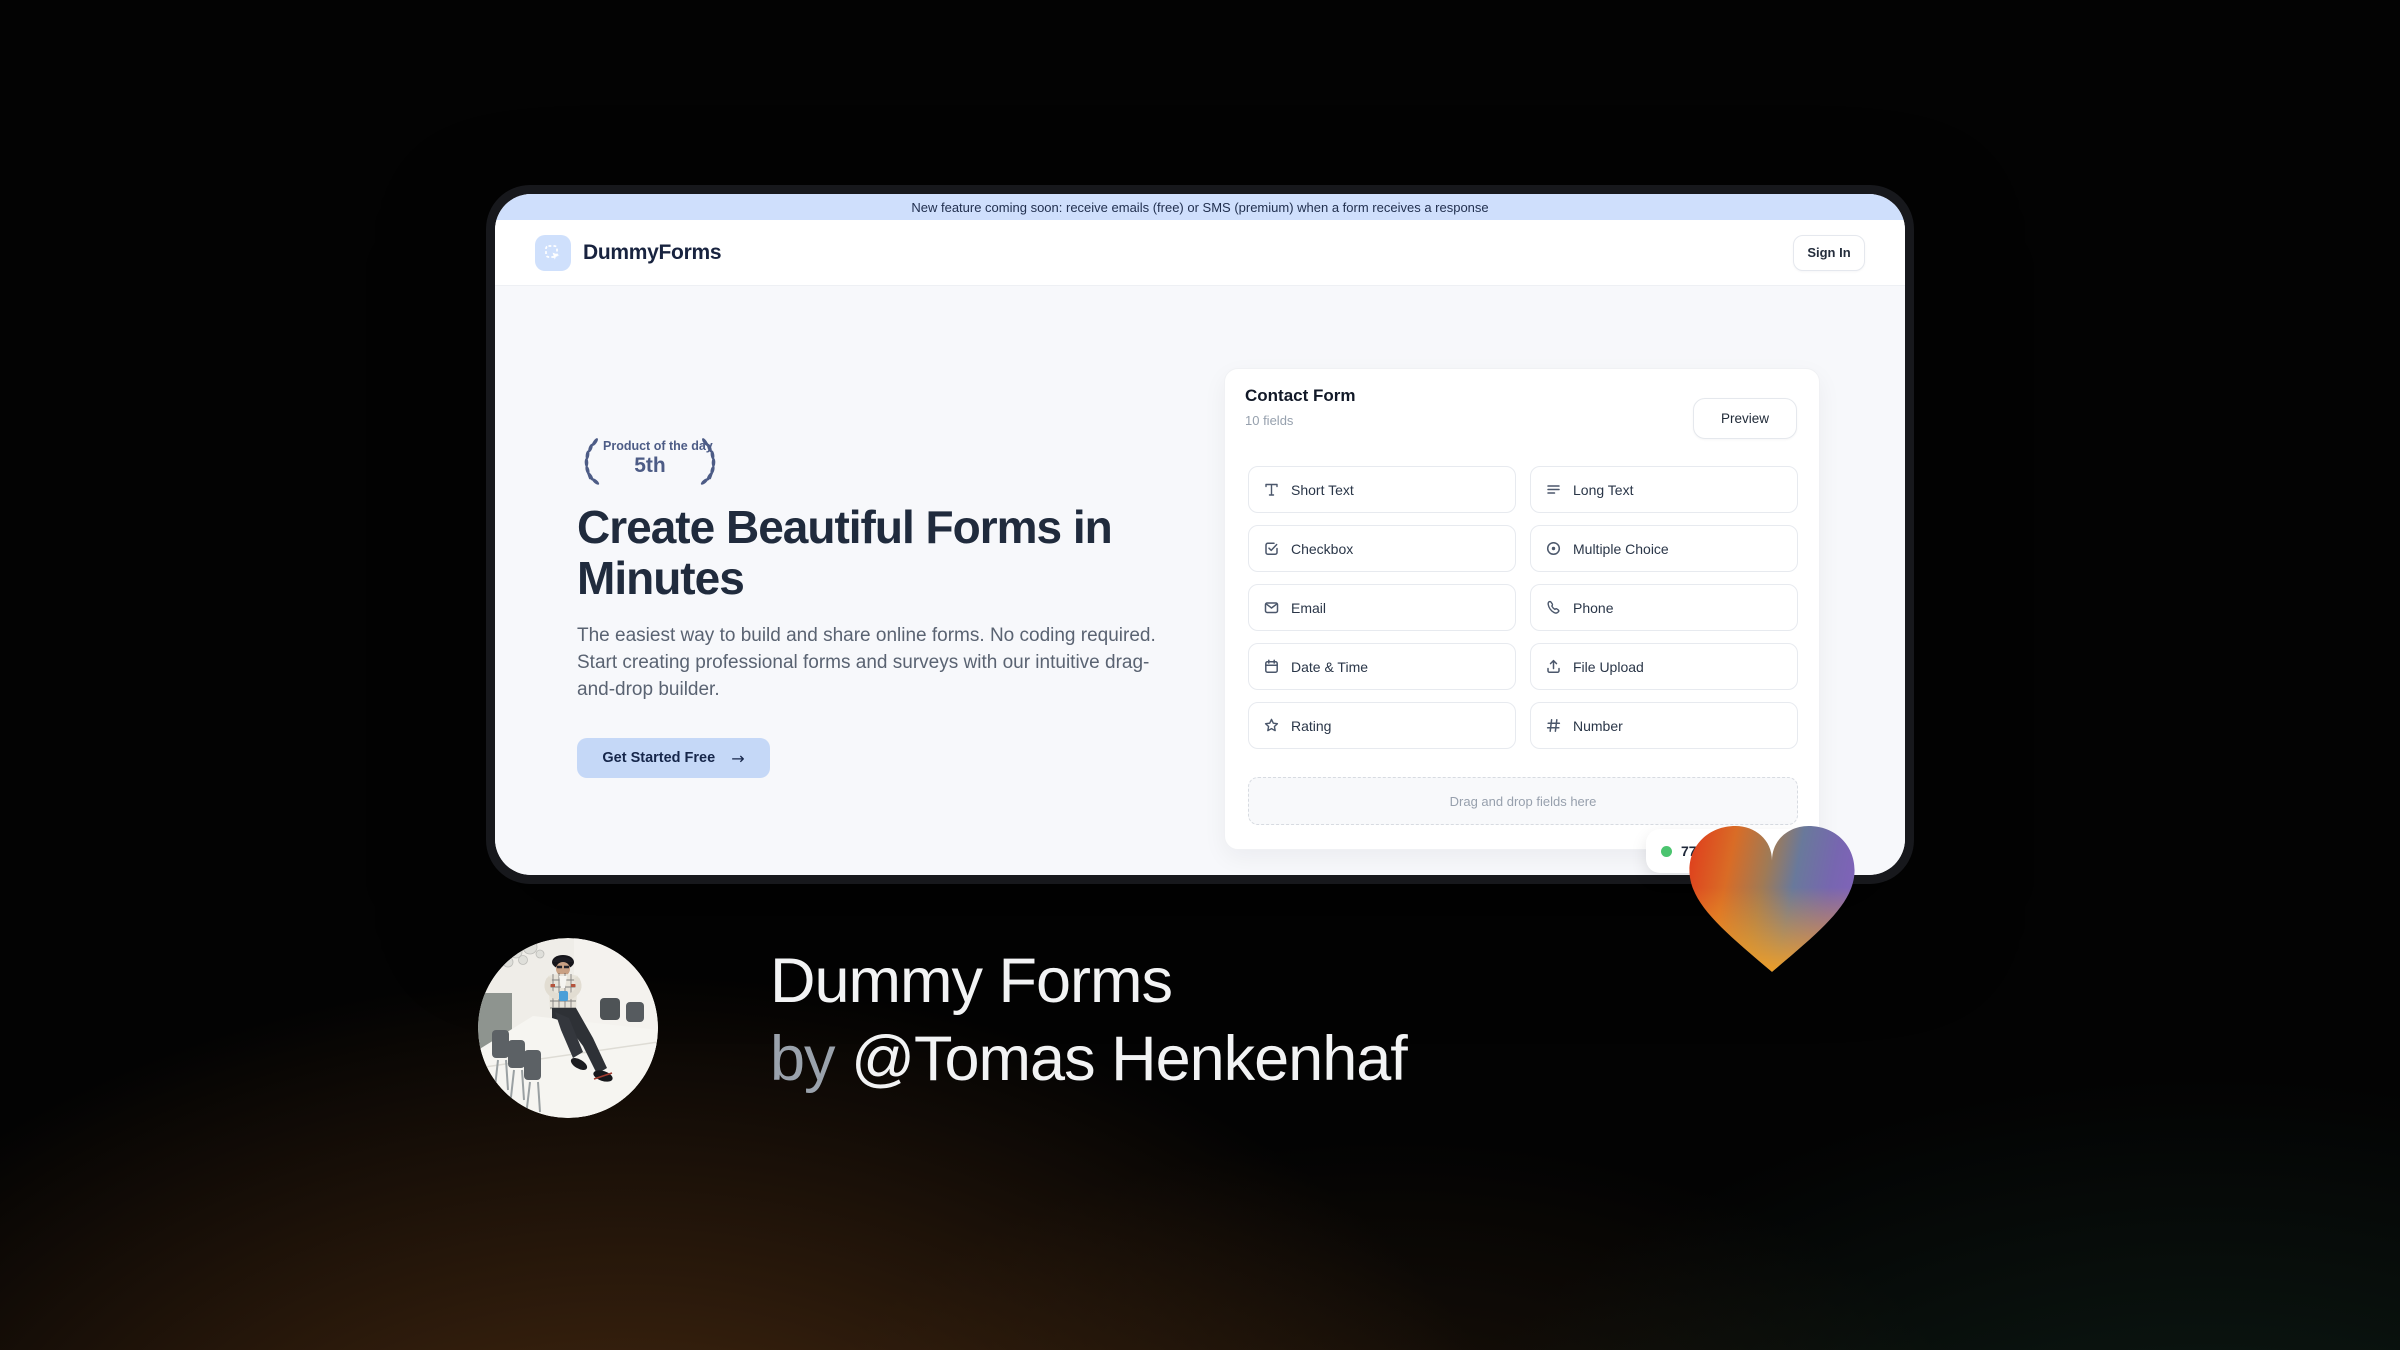  I want to click on upload-icon, so click(1553, 666).